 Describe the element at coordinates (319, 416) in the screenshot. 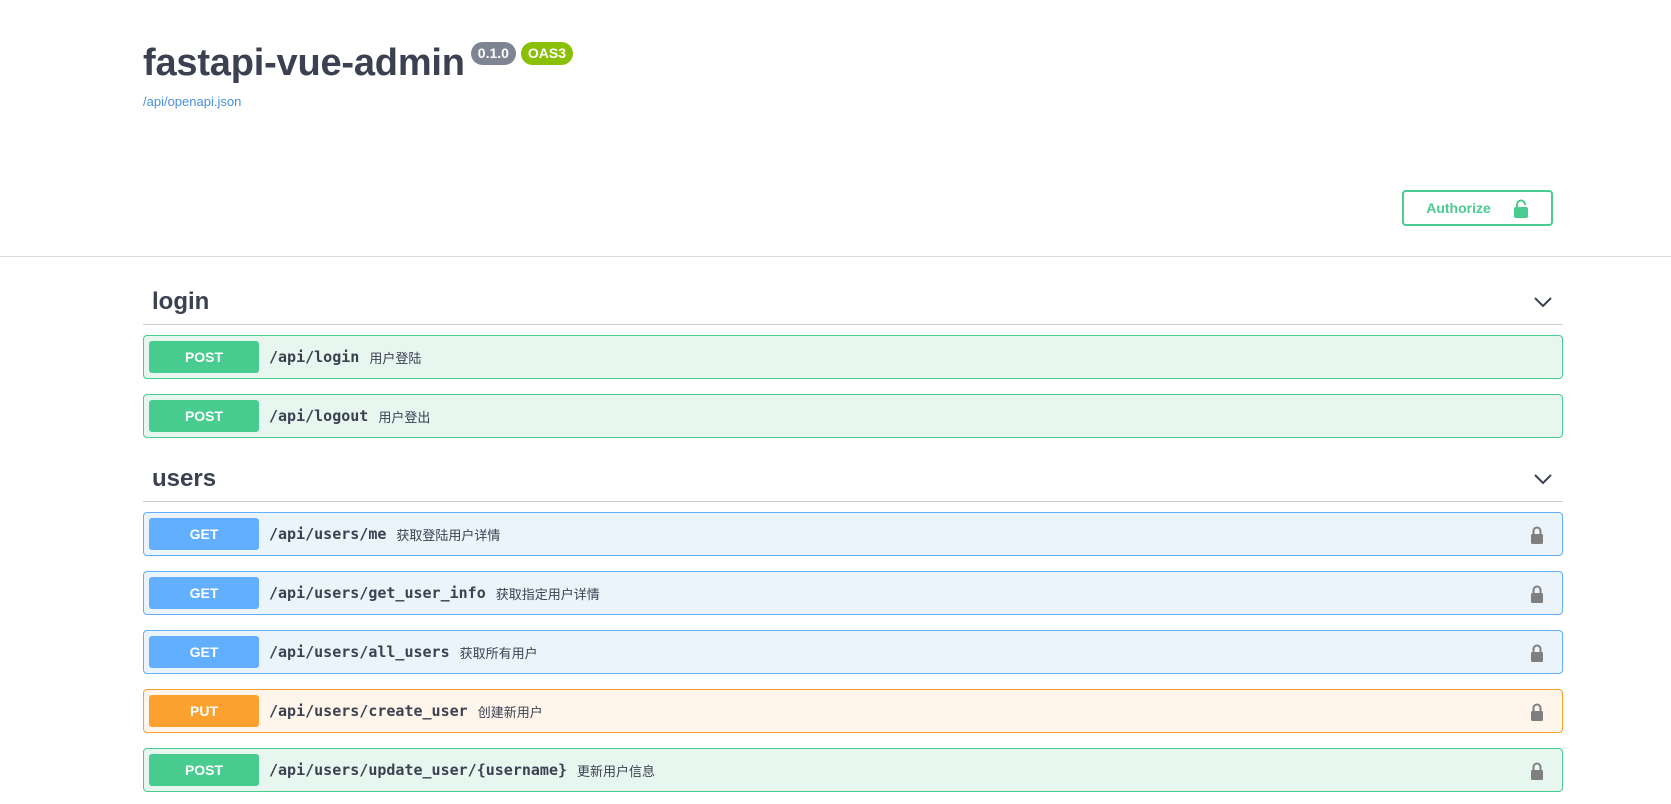

I see `operation-path: /api/logout` at that location.